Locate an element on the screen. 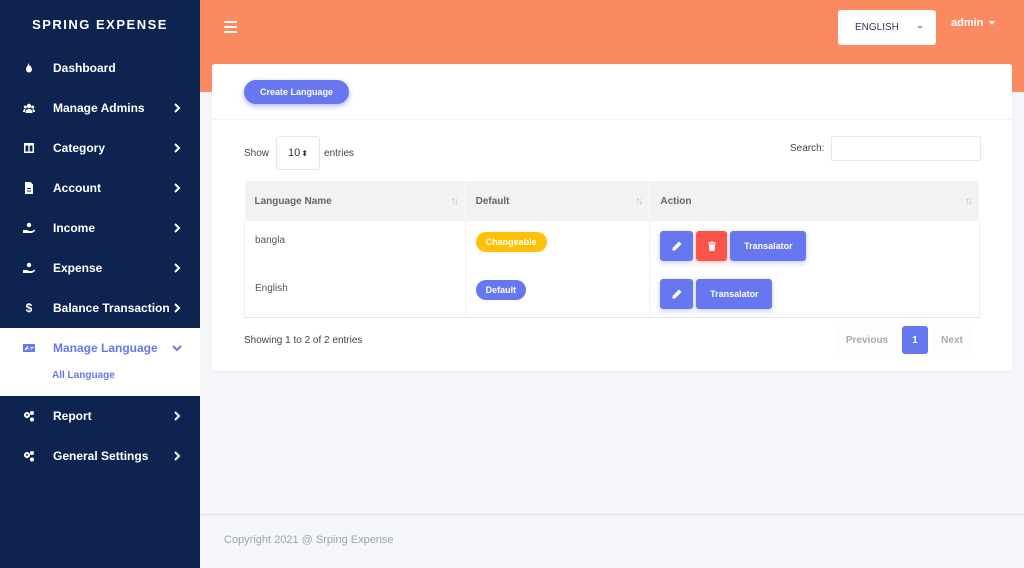  pagination-previous: Previous is located at coordinates (867, 340).